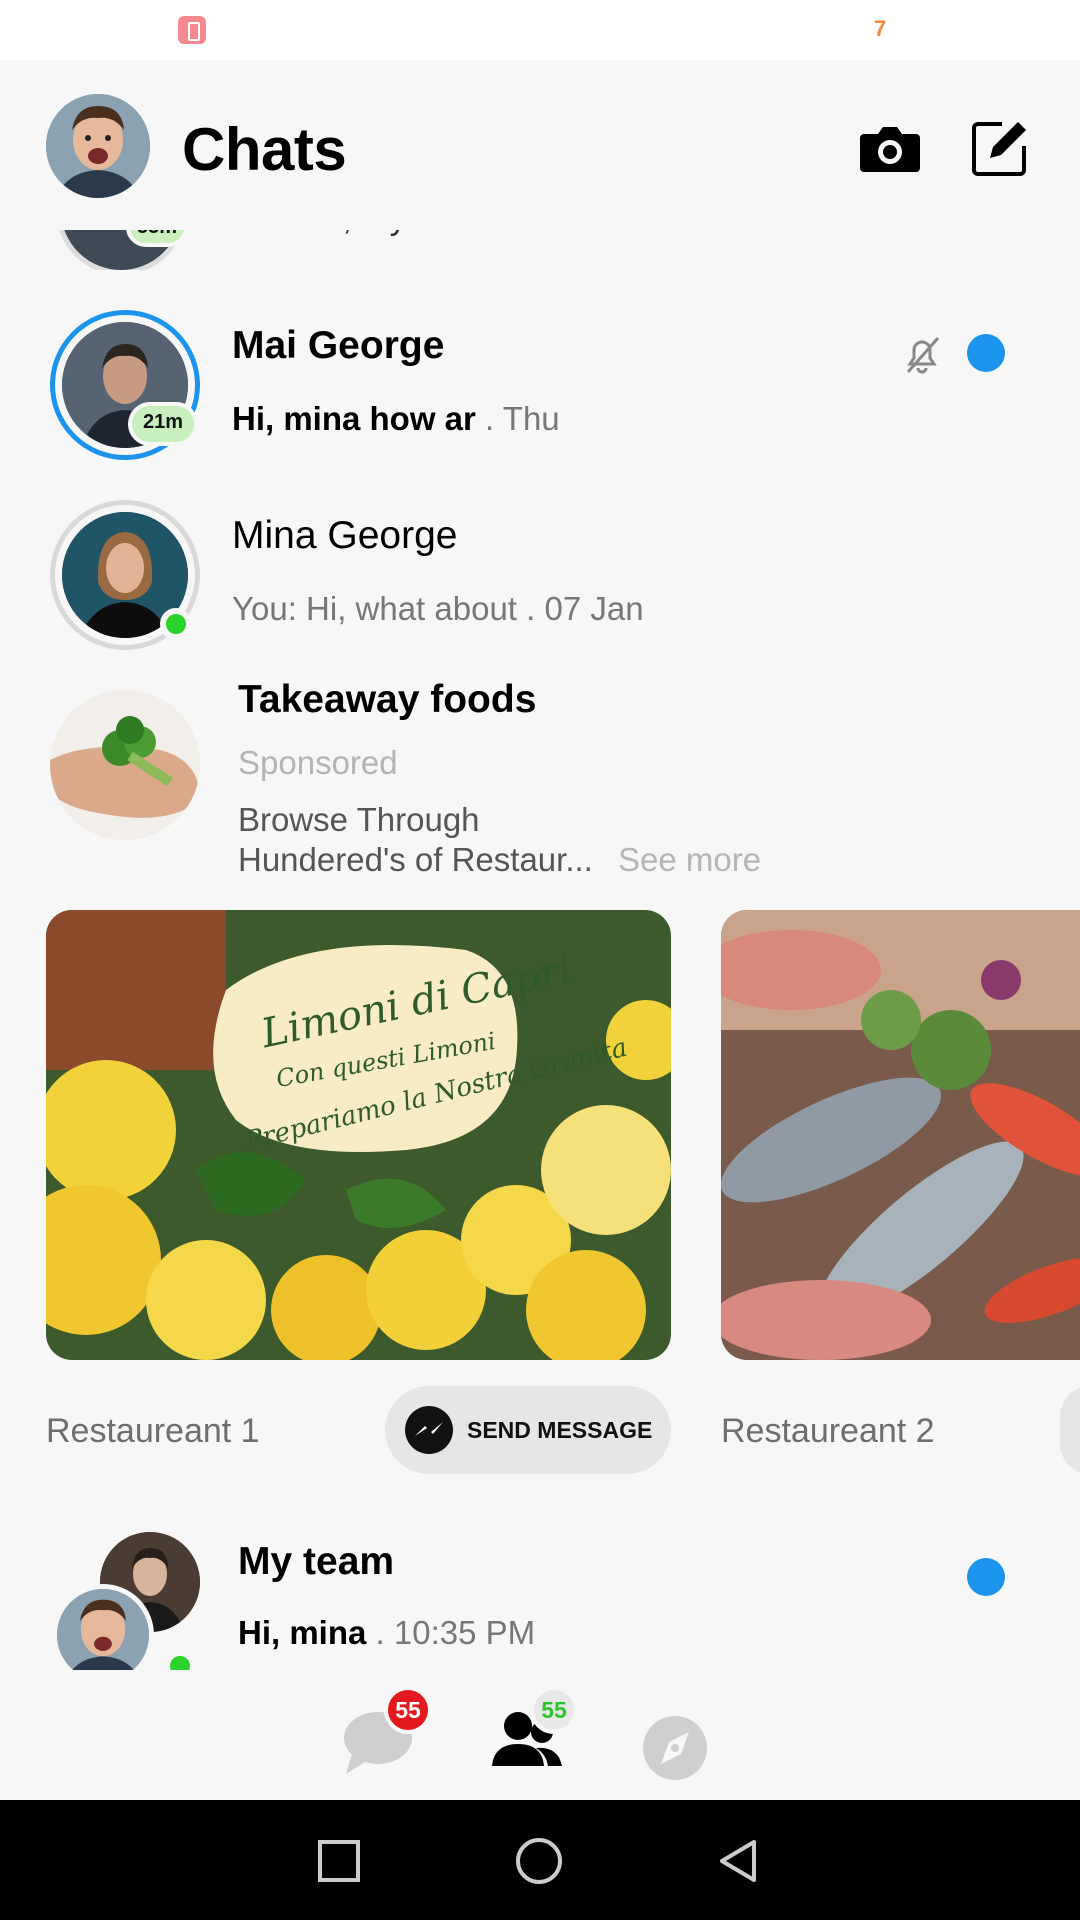  Describe the element at coordinates (560, 1430) in the screenshot. I see `send-message-label: SEND MESSAGE` at that location.